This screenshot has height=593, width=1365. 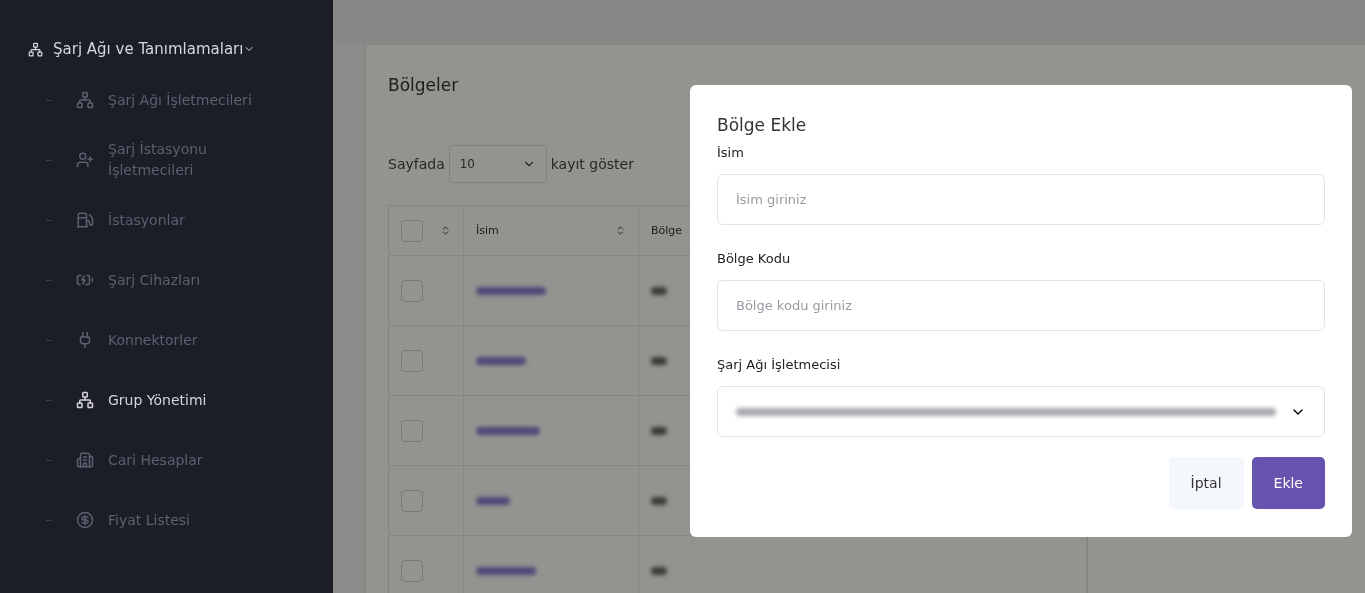 What do you see at coordinates (85, 520) in the screenshot?
I see `dollar-icon` at bounding box center [85, 520].